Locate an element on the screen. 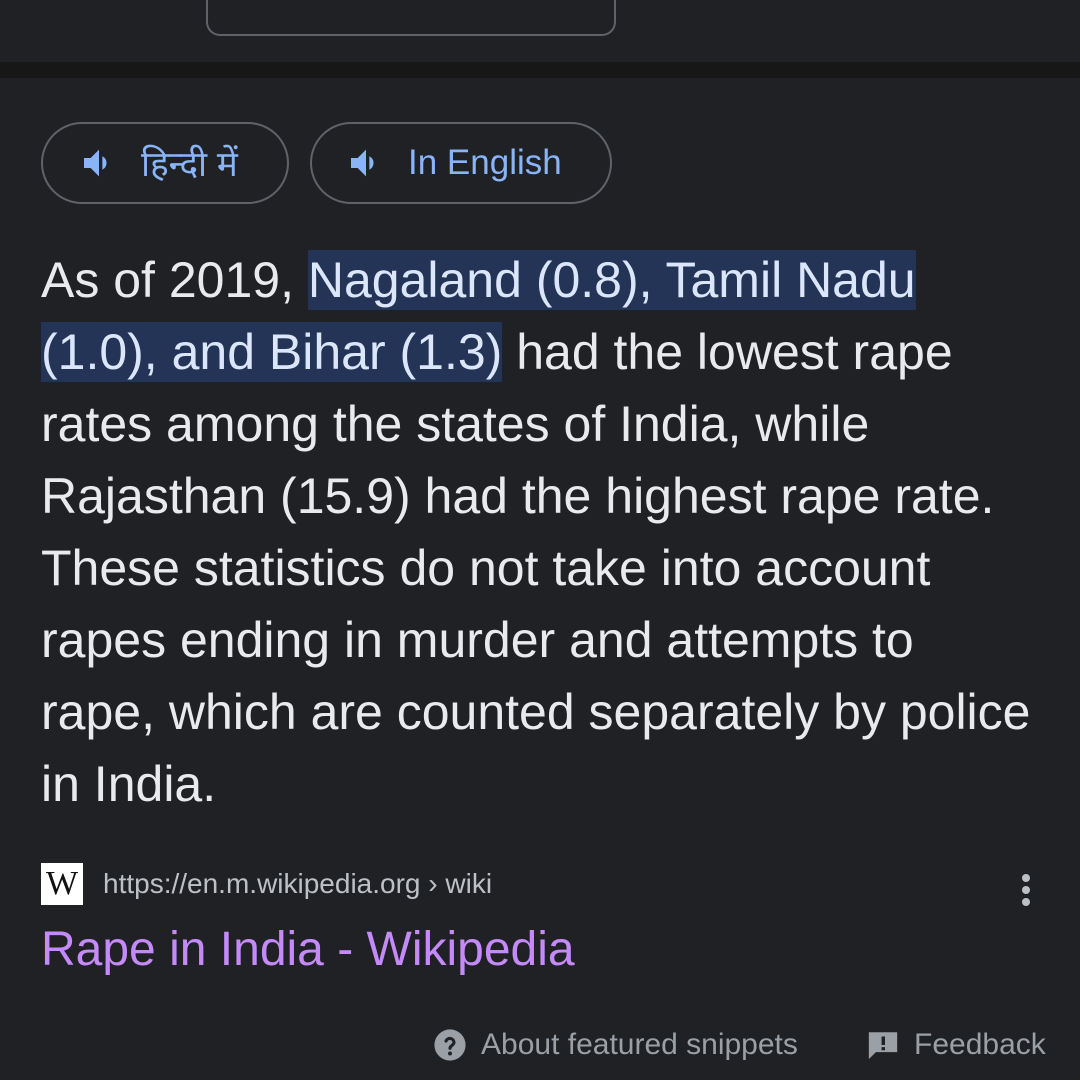  about-featured-snippets-label: About featured snippets is located at coordinates (639, 1044).